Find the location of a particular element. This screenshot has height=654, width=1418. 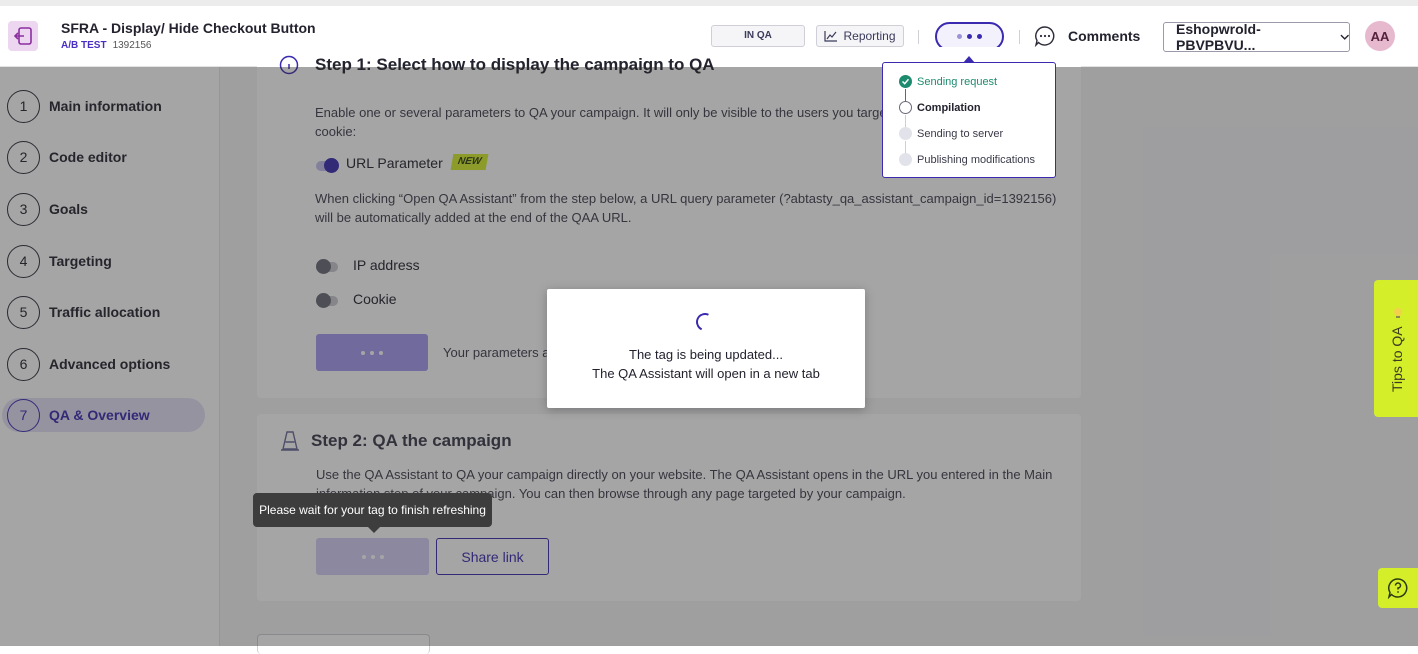

progress-step-label: Publishing modifications is located at coordinates (976, 159).